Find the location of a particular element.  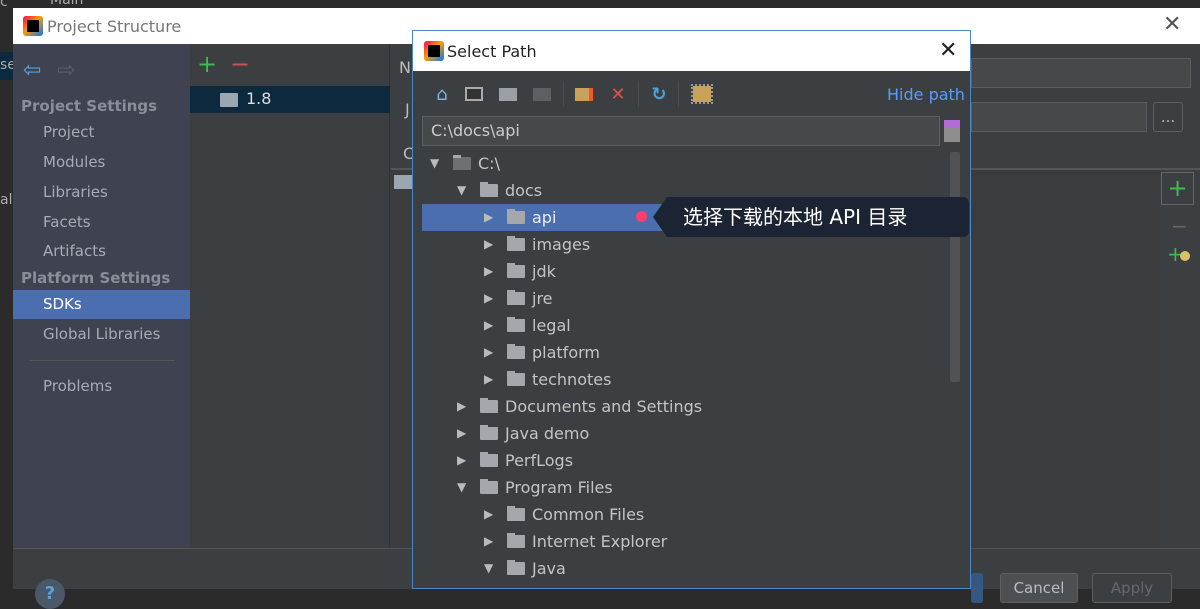

sidebar-item-artifacts: Artifacts is located at coordinates (101, 251).